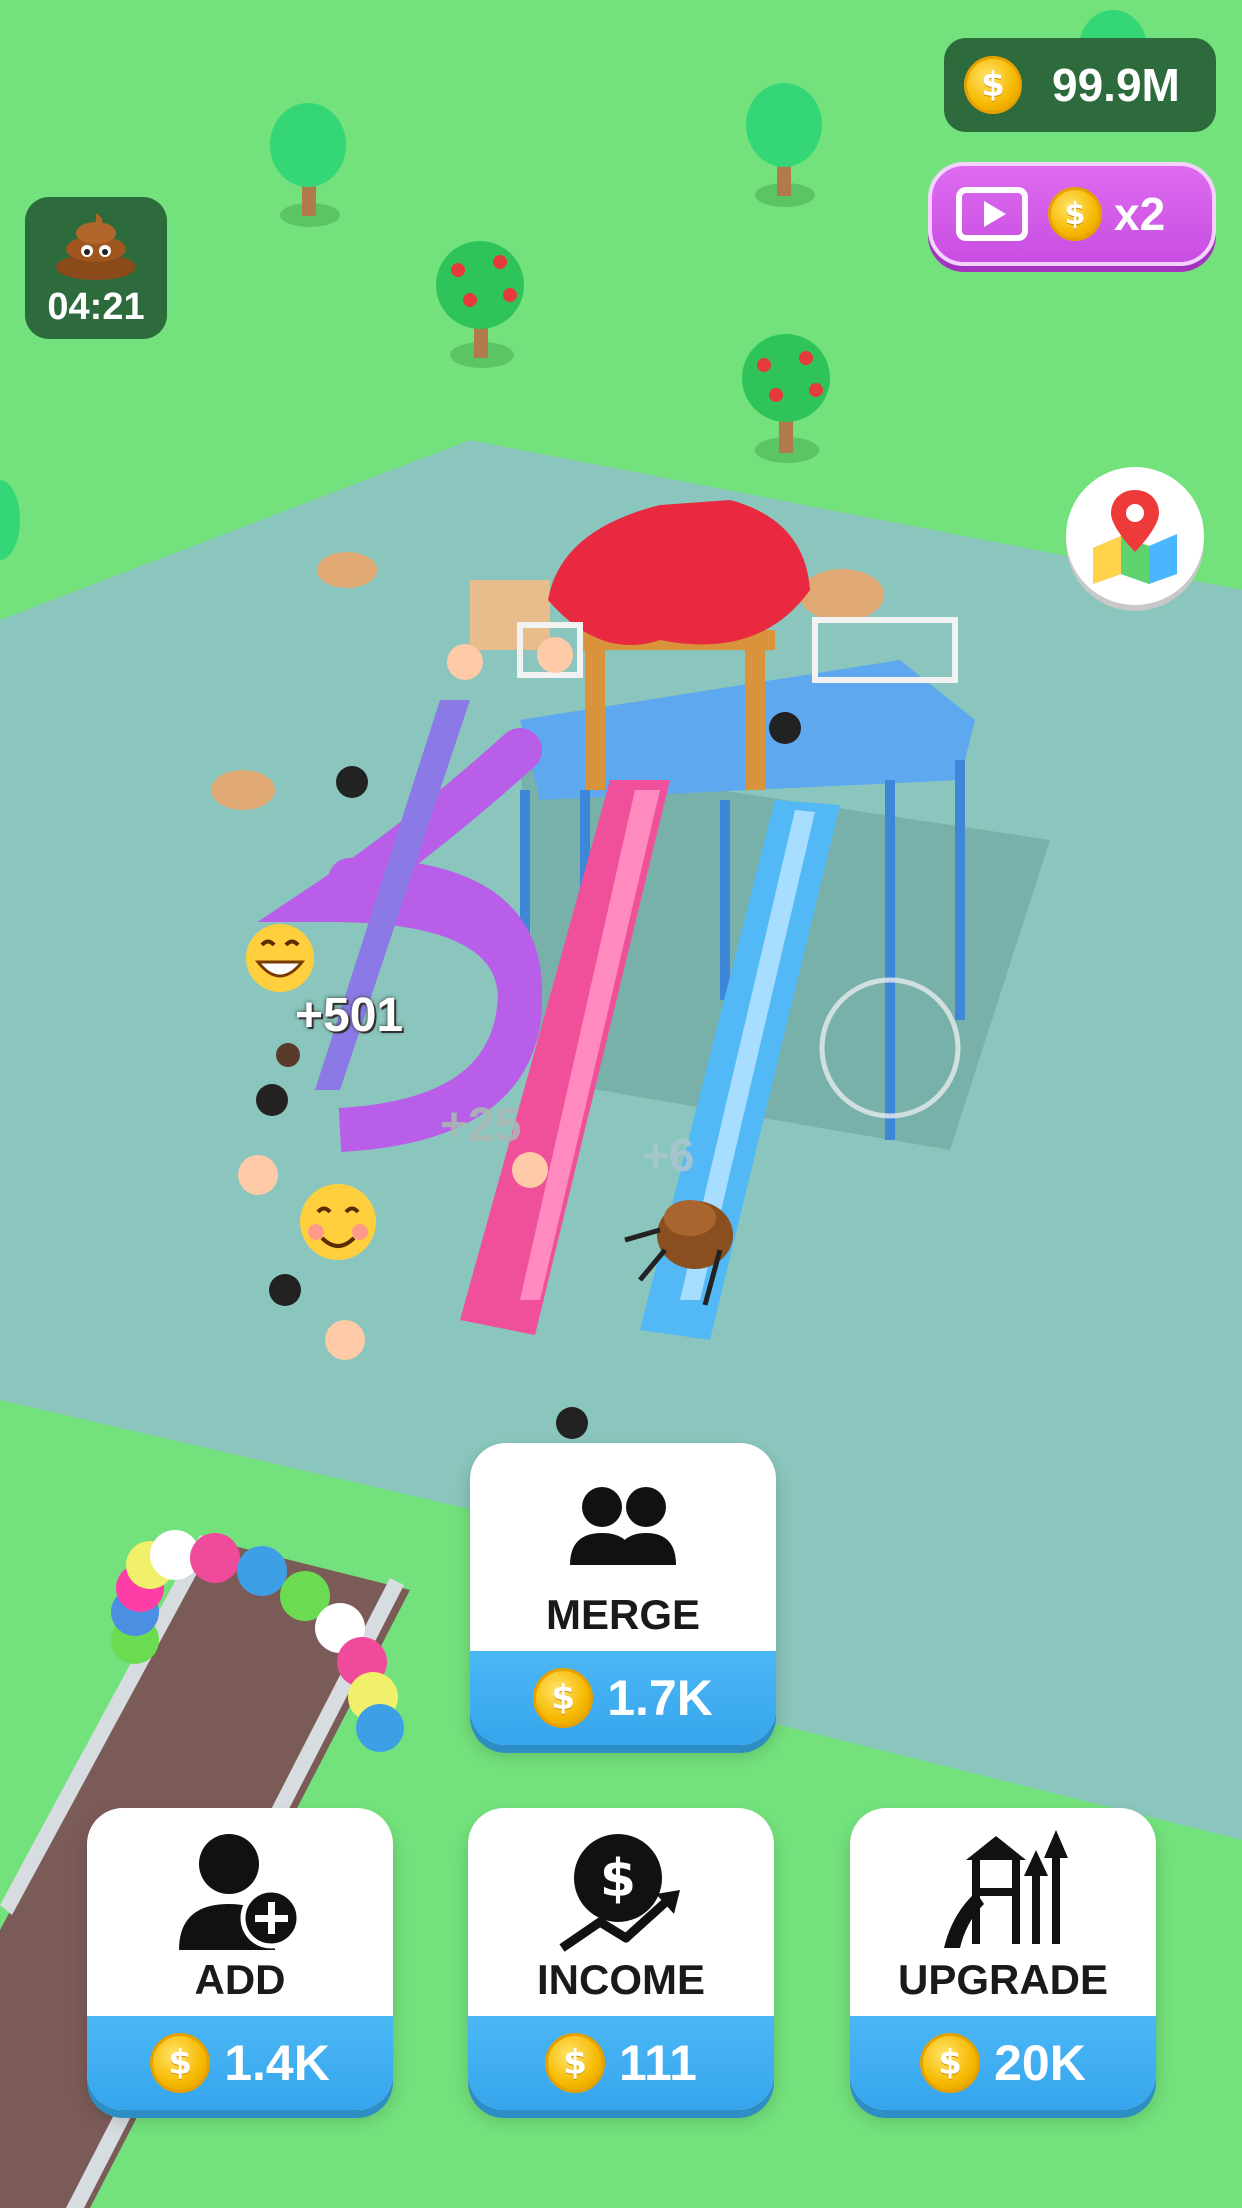 This screenshot has width=1242, height=2208. What do you see at coordinates (1140, 214) in the screenshot?
I see `multiplier-label: x2` at bounding box center [1140, 214].